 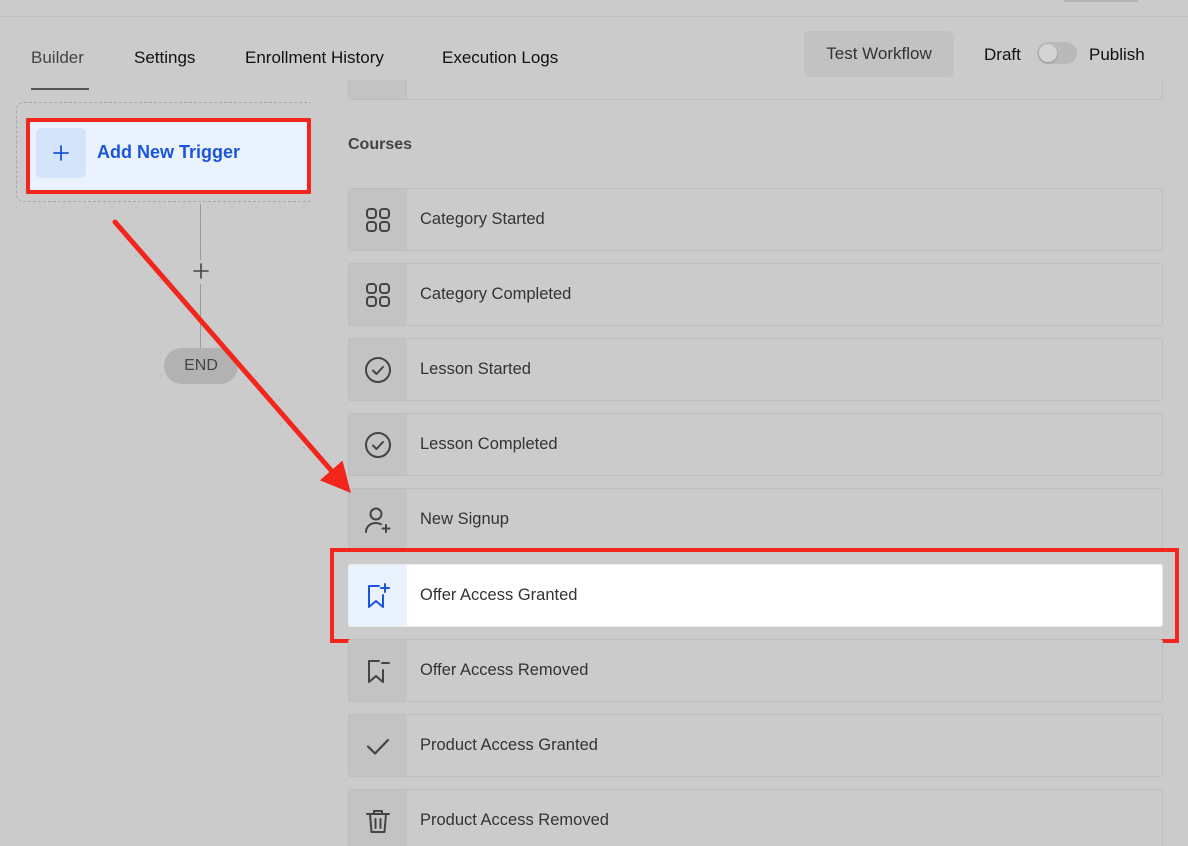 What do you see at coordinates (755, 219) in the screenshot?
I see `trigger-item-category-started: Category Started` at bounding box center [755, 219].